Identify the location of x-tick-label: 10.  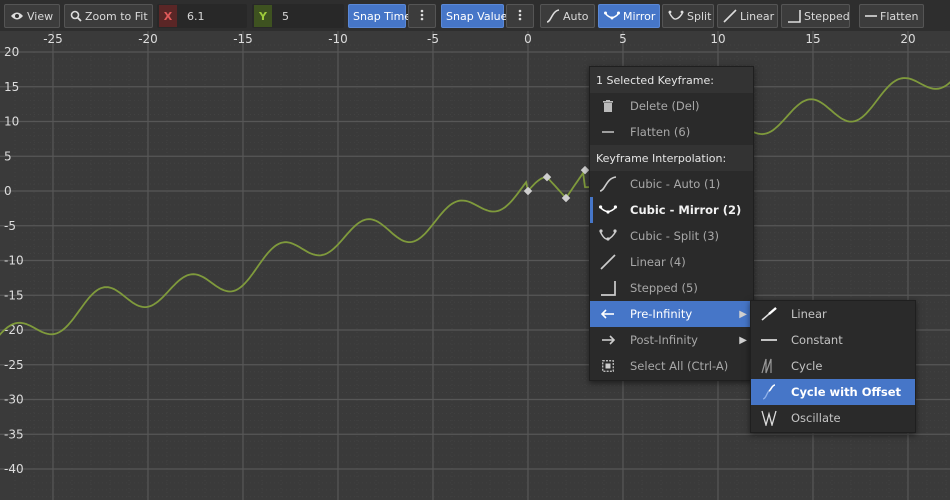
(717, 39).